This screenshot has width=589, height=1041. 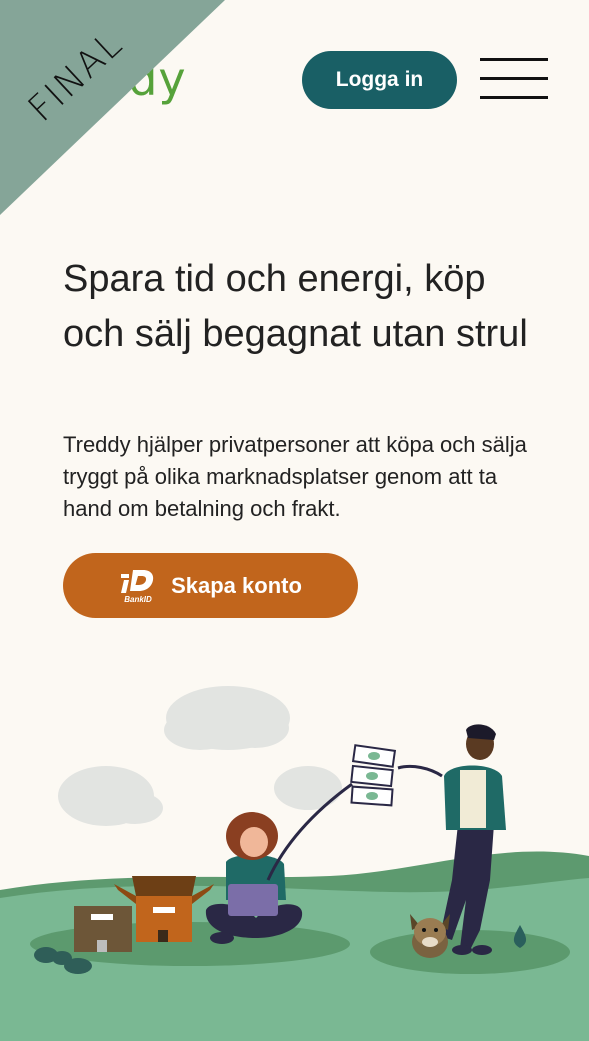 What do you see at coordinates (137, 586) in the screenshot?
I see `bankid-icon: BankID` at bounding box center [137, 586].